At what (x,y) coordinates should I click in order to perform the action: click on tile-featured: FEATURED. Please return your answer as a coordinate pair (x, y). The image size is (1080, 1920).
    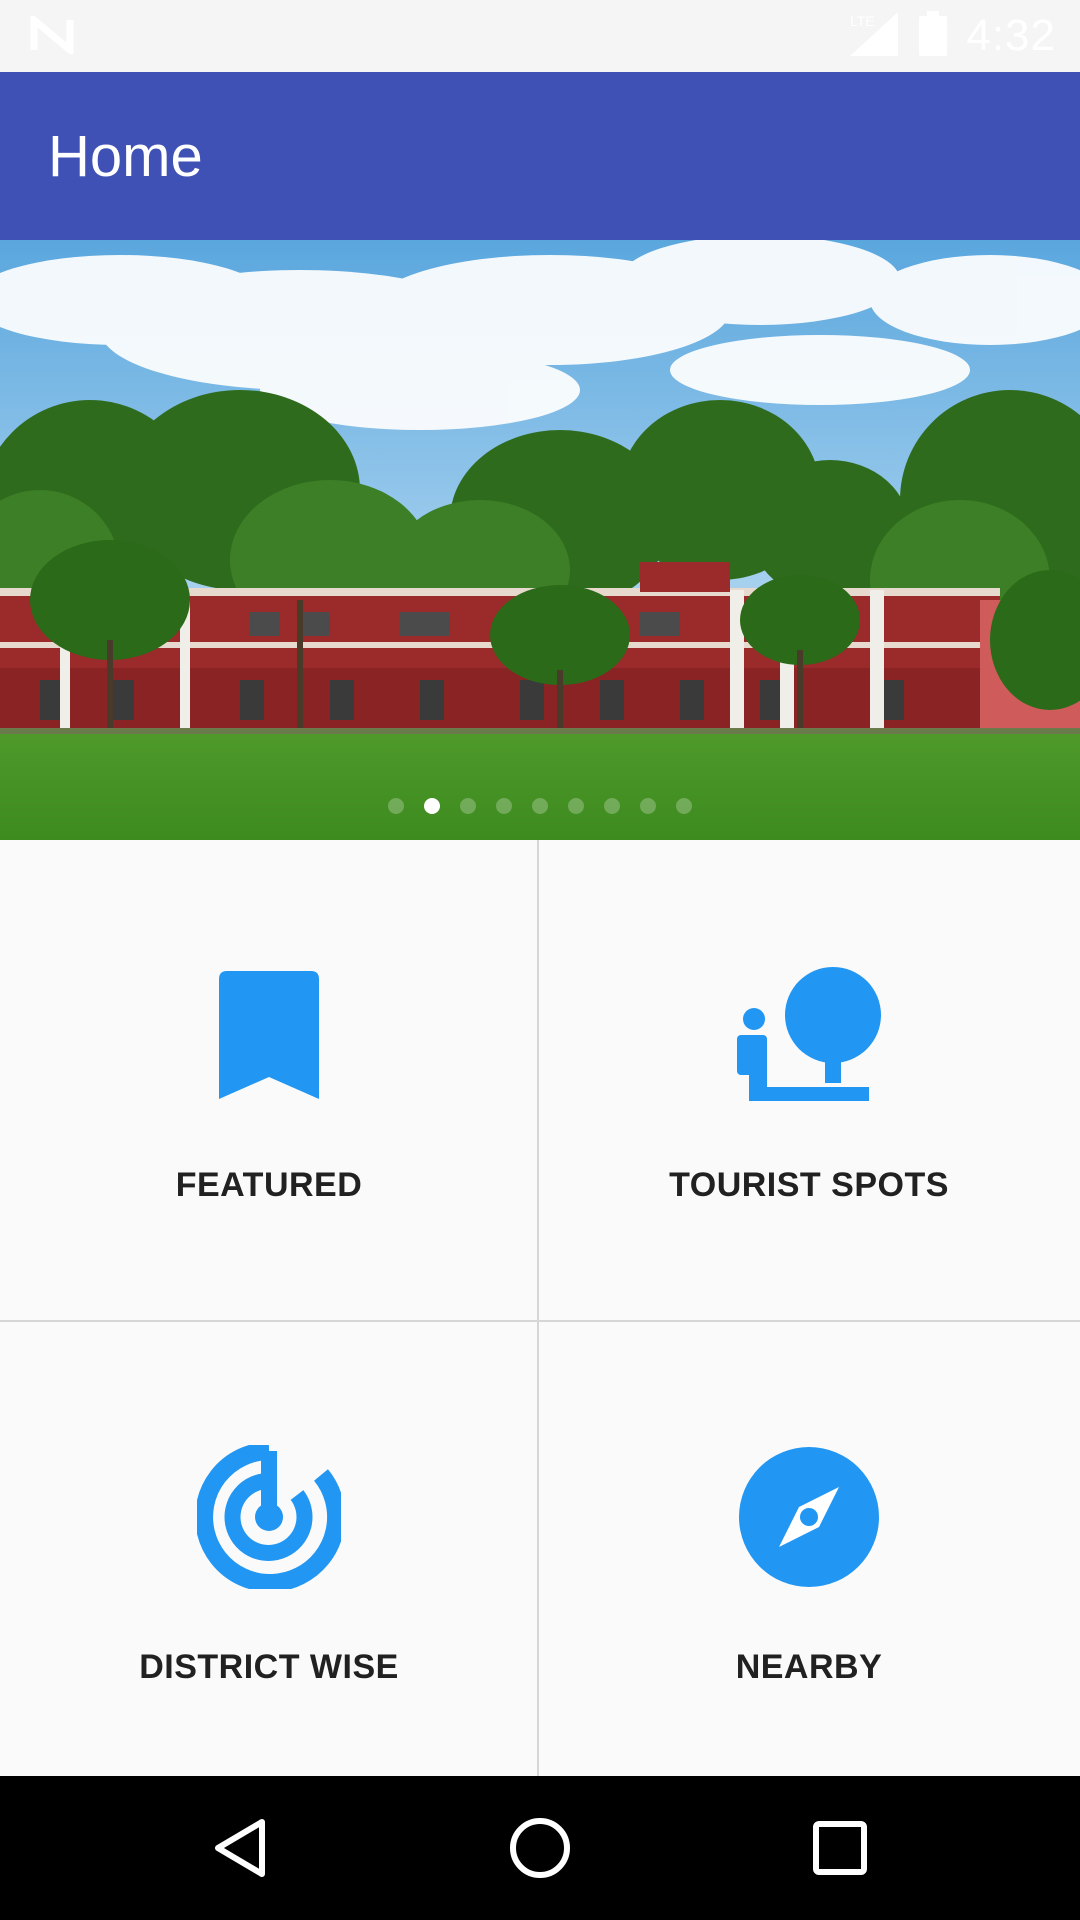
    Looking at the image, I should click on (269, 1080).